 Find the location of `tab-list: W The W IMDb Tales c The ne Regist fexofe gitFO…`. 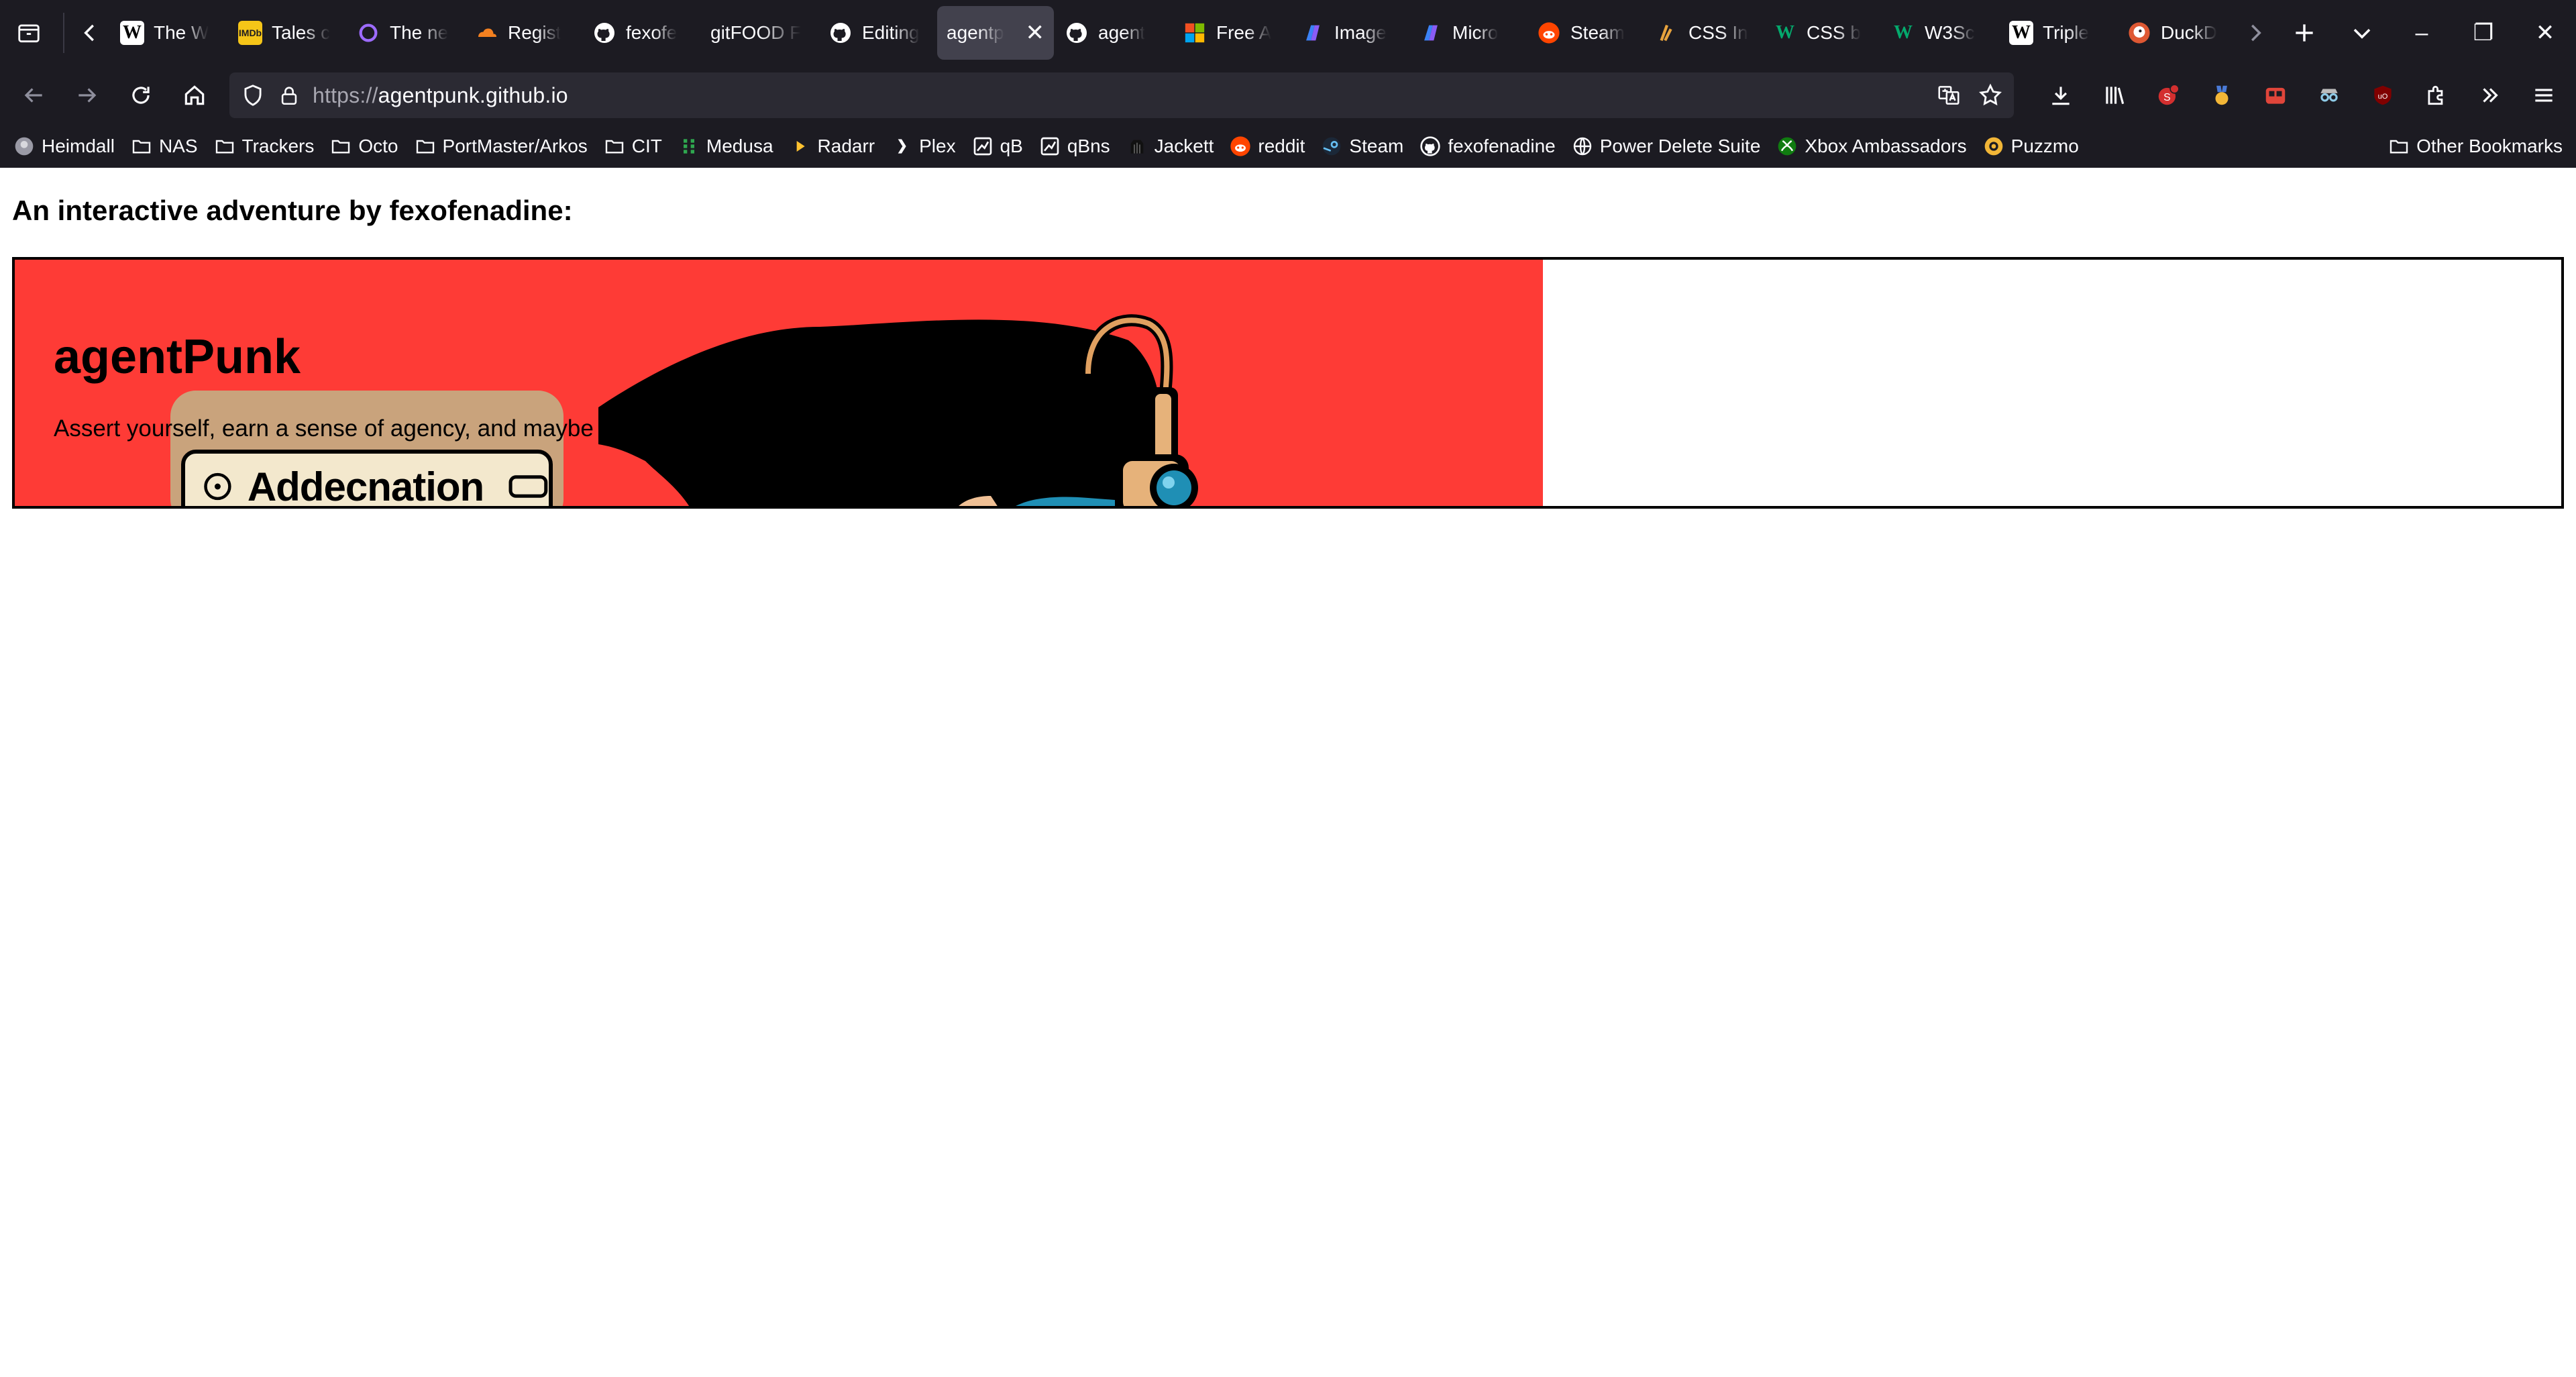

tab-list: W The W IMDb Tales c The ne Regist fexofe gitFO… is located at coordinates (1172, 33).